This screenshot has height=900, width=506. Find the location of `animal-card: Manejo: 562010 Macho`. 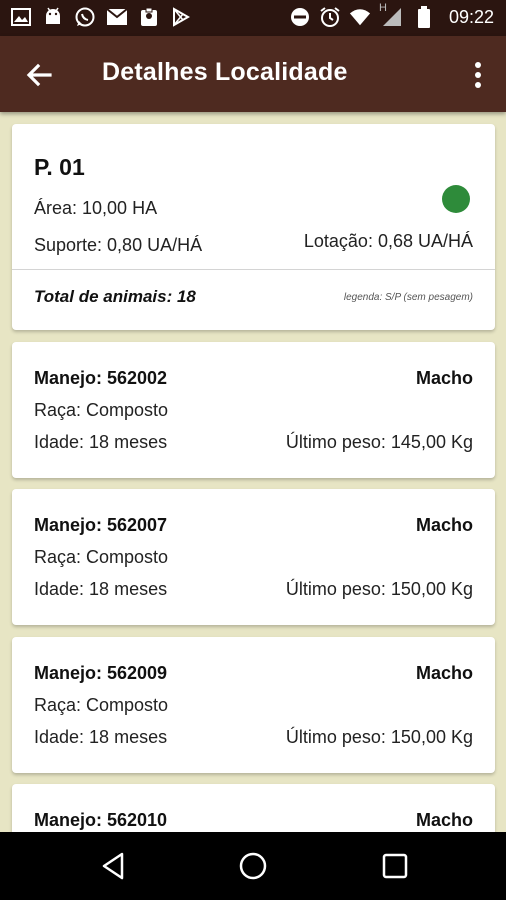

animal-card: Manejo: 562010 Macho is located at coordinates (253, 808).